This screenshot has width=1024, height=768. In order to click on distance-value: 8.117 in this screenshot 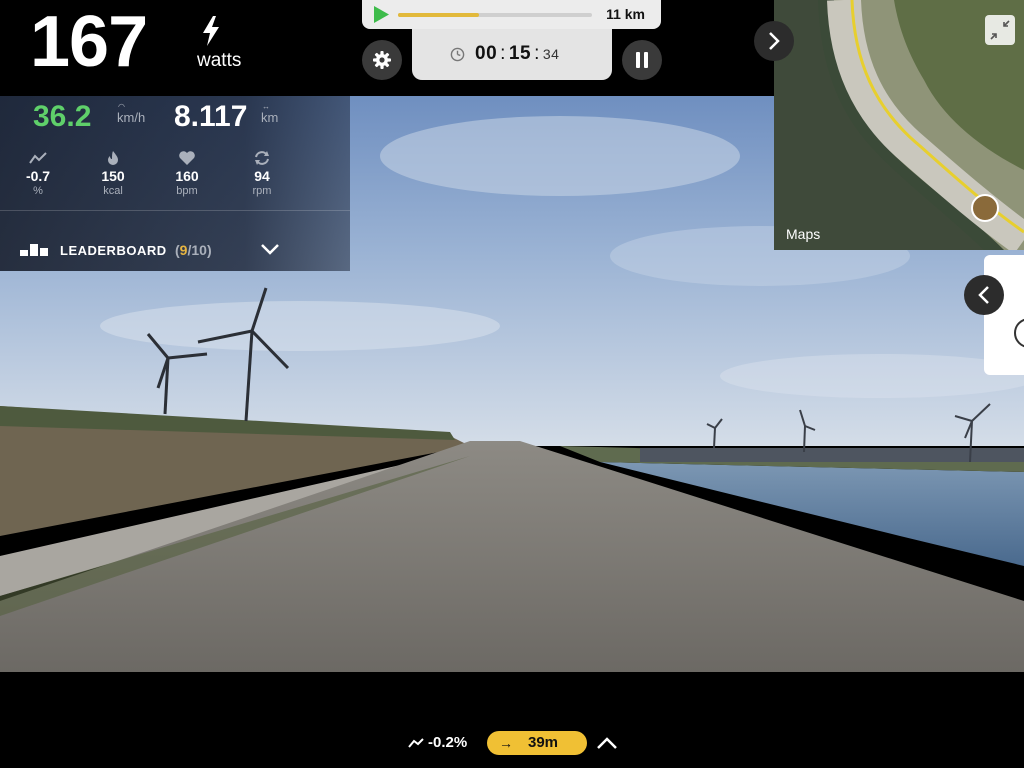, I will do `click(211, 116)`.